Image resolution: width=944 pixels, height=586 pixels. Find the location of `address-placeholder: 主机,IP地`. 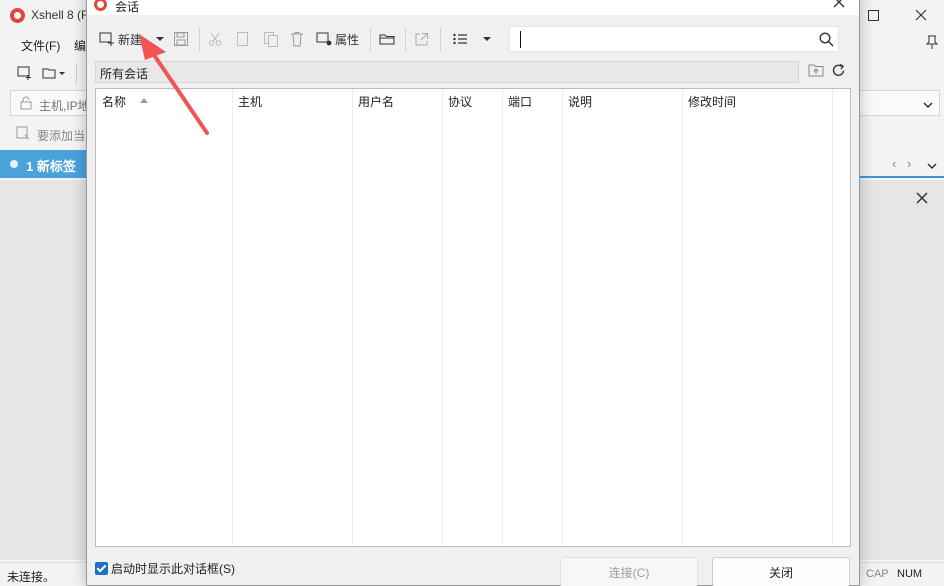

address-placeholder: 主机,IP地 is located at coordinates (64, 106).